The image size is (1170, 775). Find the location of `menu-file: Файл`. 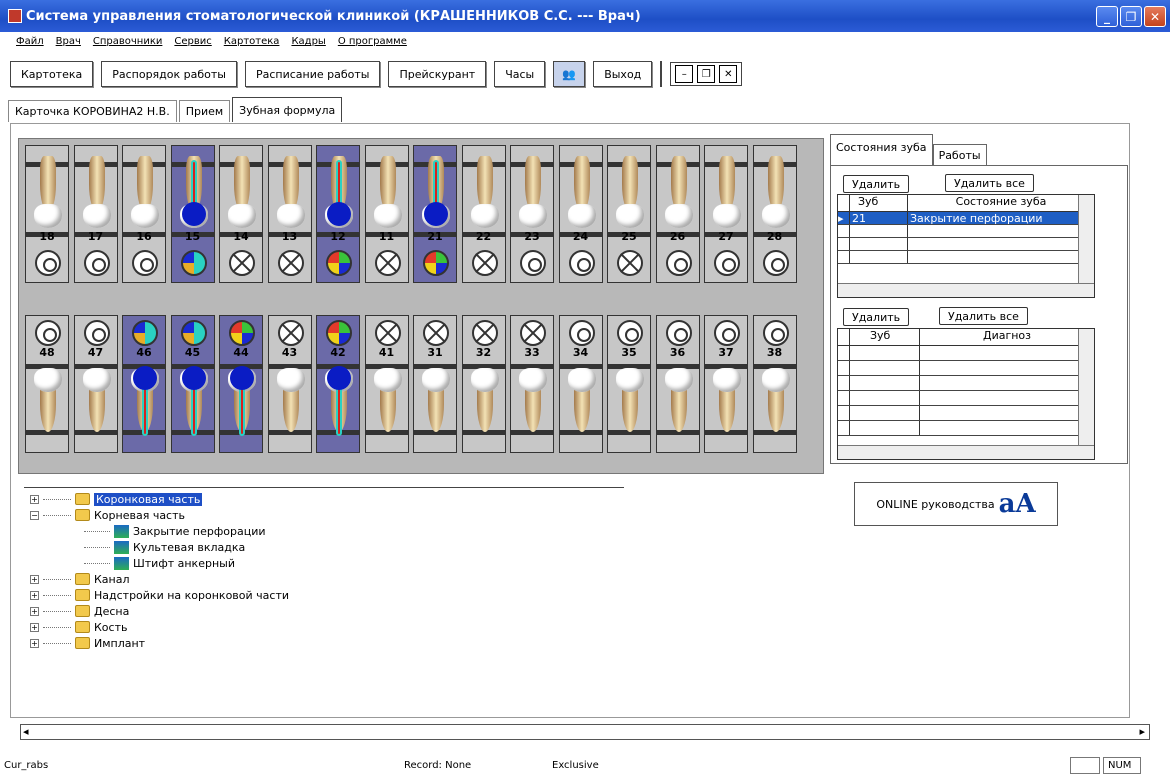

menu-file: Файл is located at coordinates (30, 45).